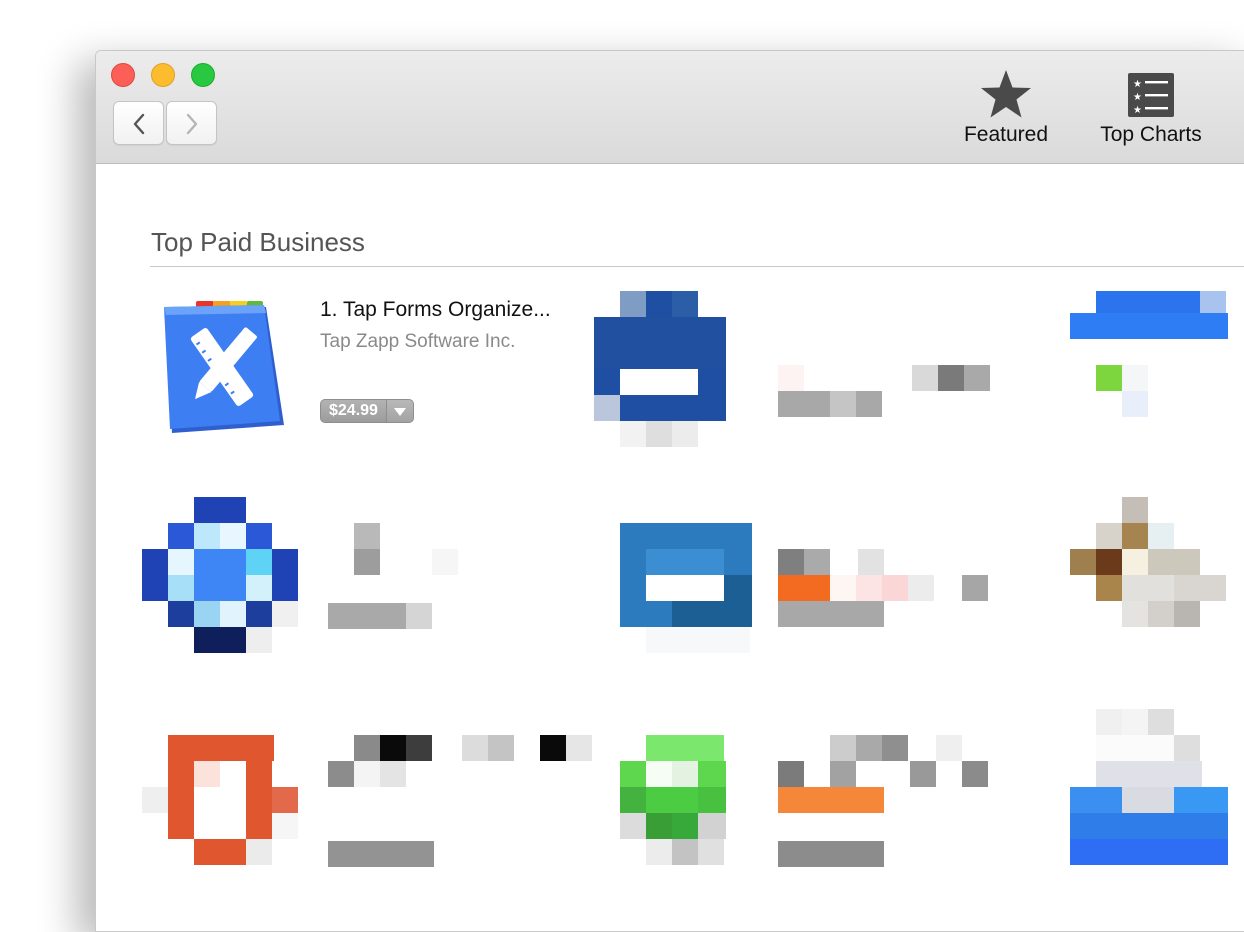 This screenshot has height=932, width=1244. What do you see at coordinates (163, 75) in the screenshot?
I see `minimize-button` at bounding box center [163, 75].